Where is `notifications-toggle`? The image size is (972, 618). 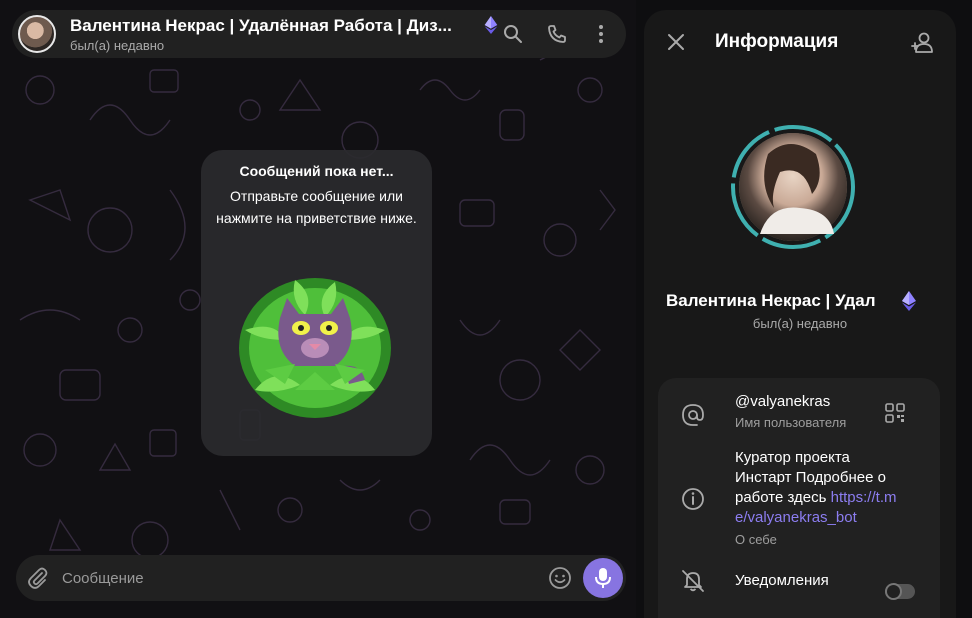
notifications-toggle is located at coordinates (900, 591).